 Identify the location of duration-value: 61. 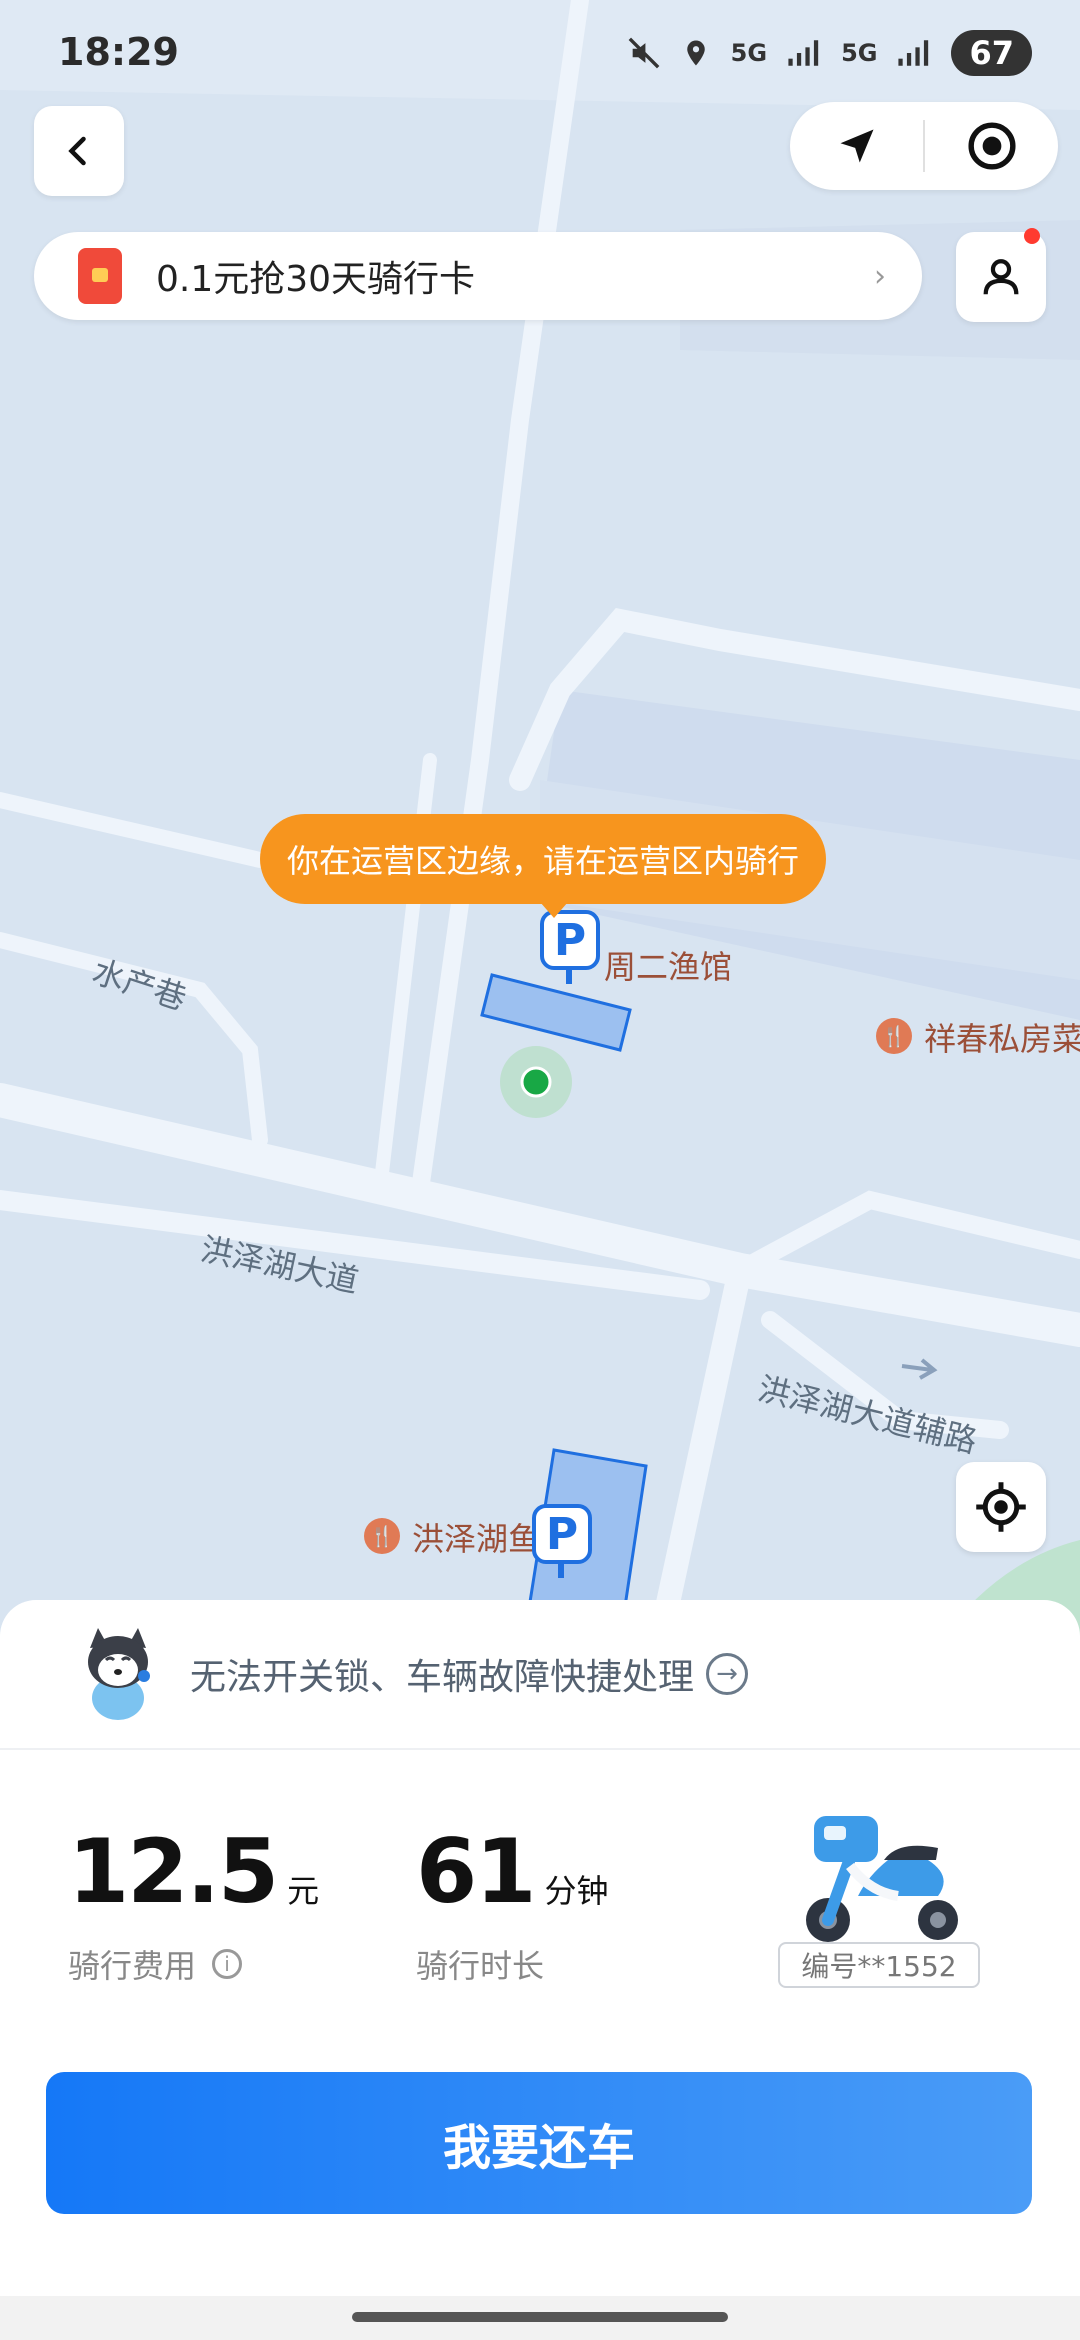
(476, 1871).